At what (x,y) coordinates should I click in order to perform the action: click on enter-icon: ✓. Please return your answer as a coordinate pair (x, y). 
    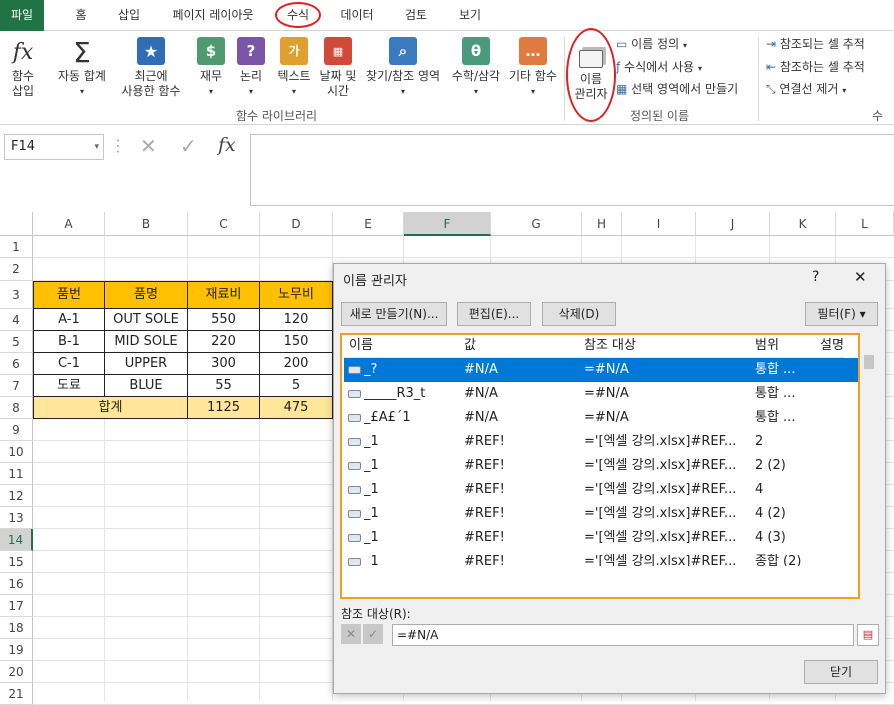
    Looking at the image, I should click on (188, 146).